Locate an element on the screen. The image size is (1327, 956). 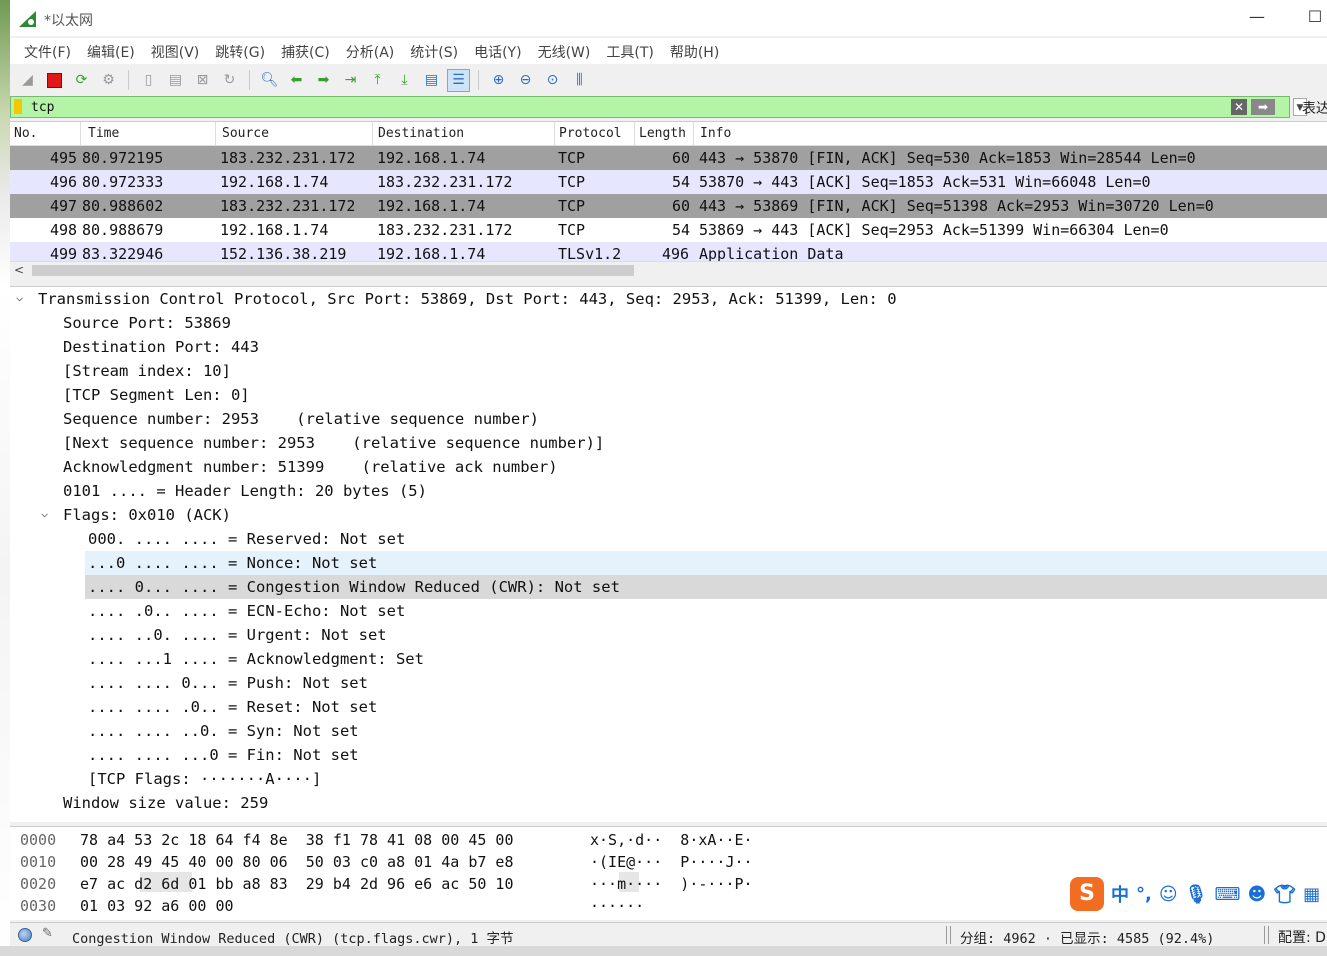
menu-item: 工具(T) is located at coordinates (629, 51).